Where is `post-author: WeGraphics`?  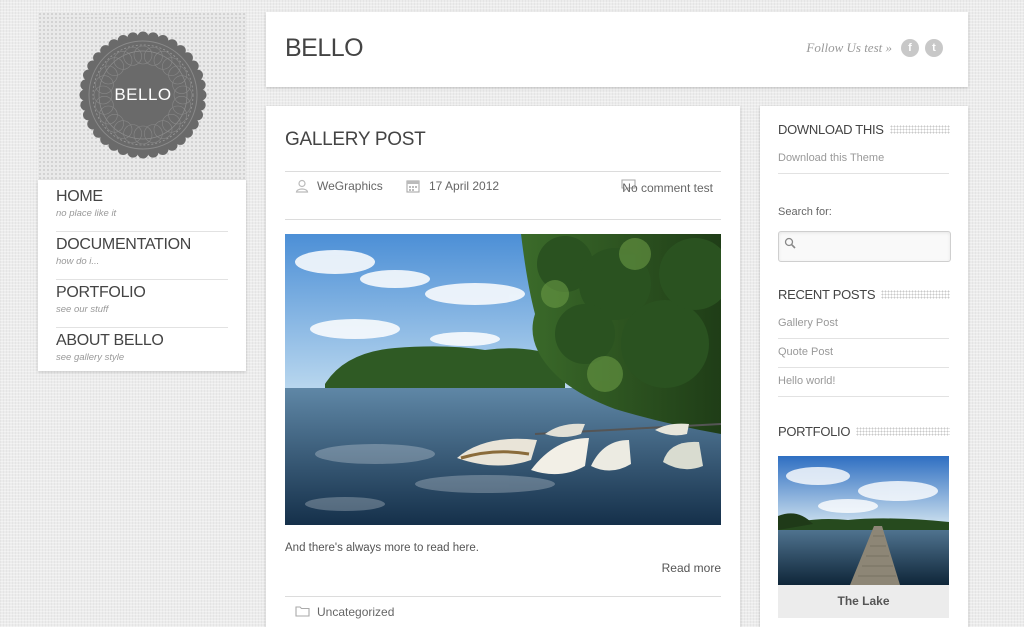 post-author: WeGraphics is located at coordinates (350, 186).